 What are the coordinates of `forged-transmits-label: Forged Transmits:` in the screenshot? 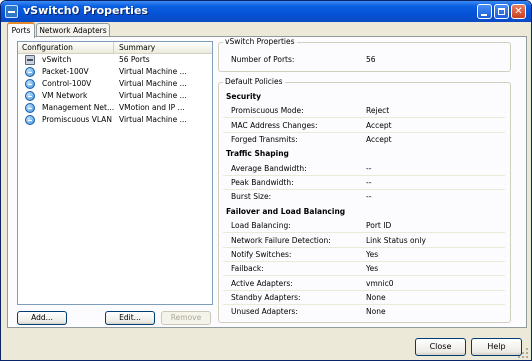 It's located at (264, 139).